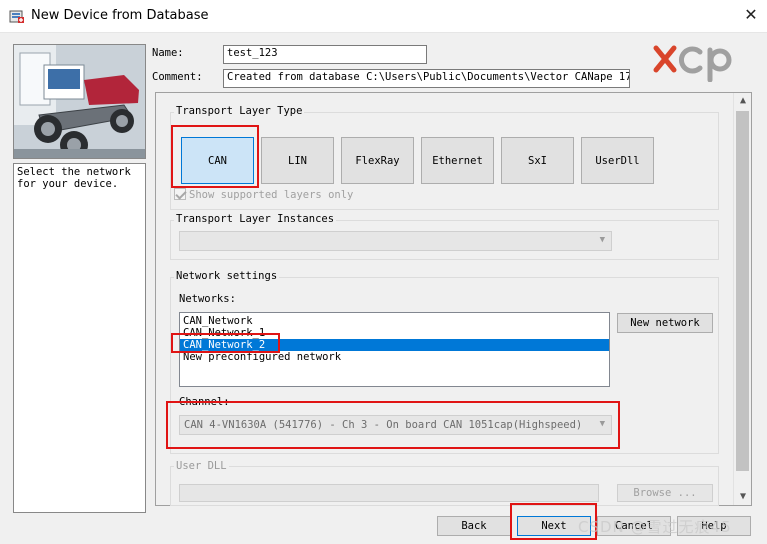  Describe the element at coordinates (617, 160) in the screenshot. I see `transport-userdll-button: UserDll` at that location.